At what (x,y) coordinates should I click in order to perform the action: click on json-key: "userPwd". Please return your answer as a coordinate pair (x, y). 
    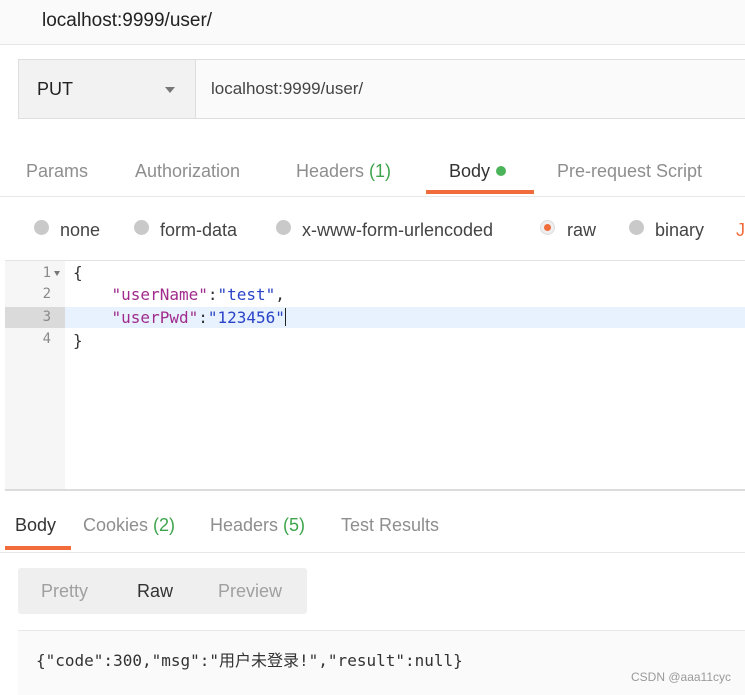
    Looking at the image, I should click on (155, 317).